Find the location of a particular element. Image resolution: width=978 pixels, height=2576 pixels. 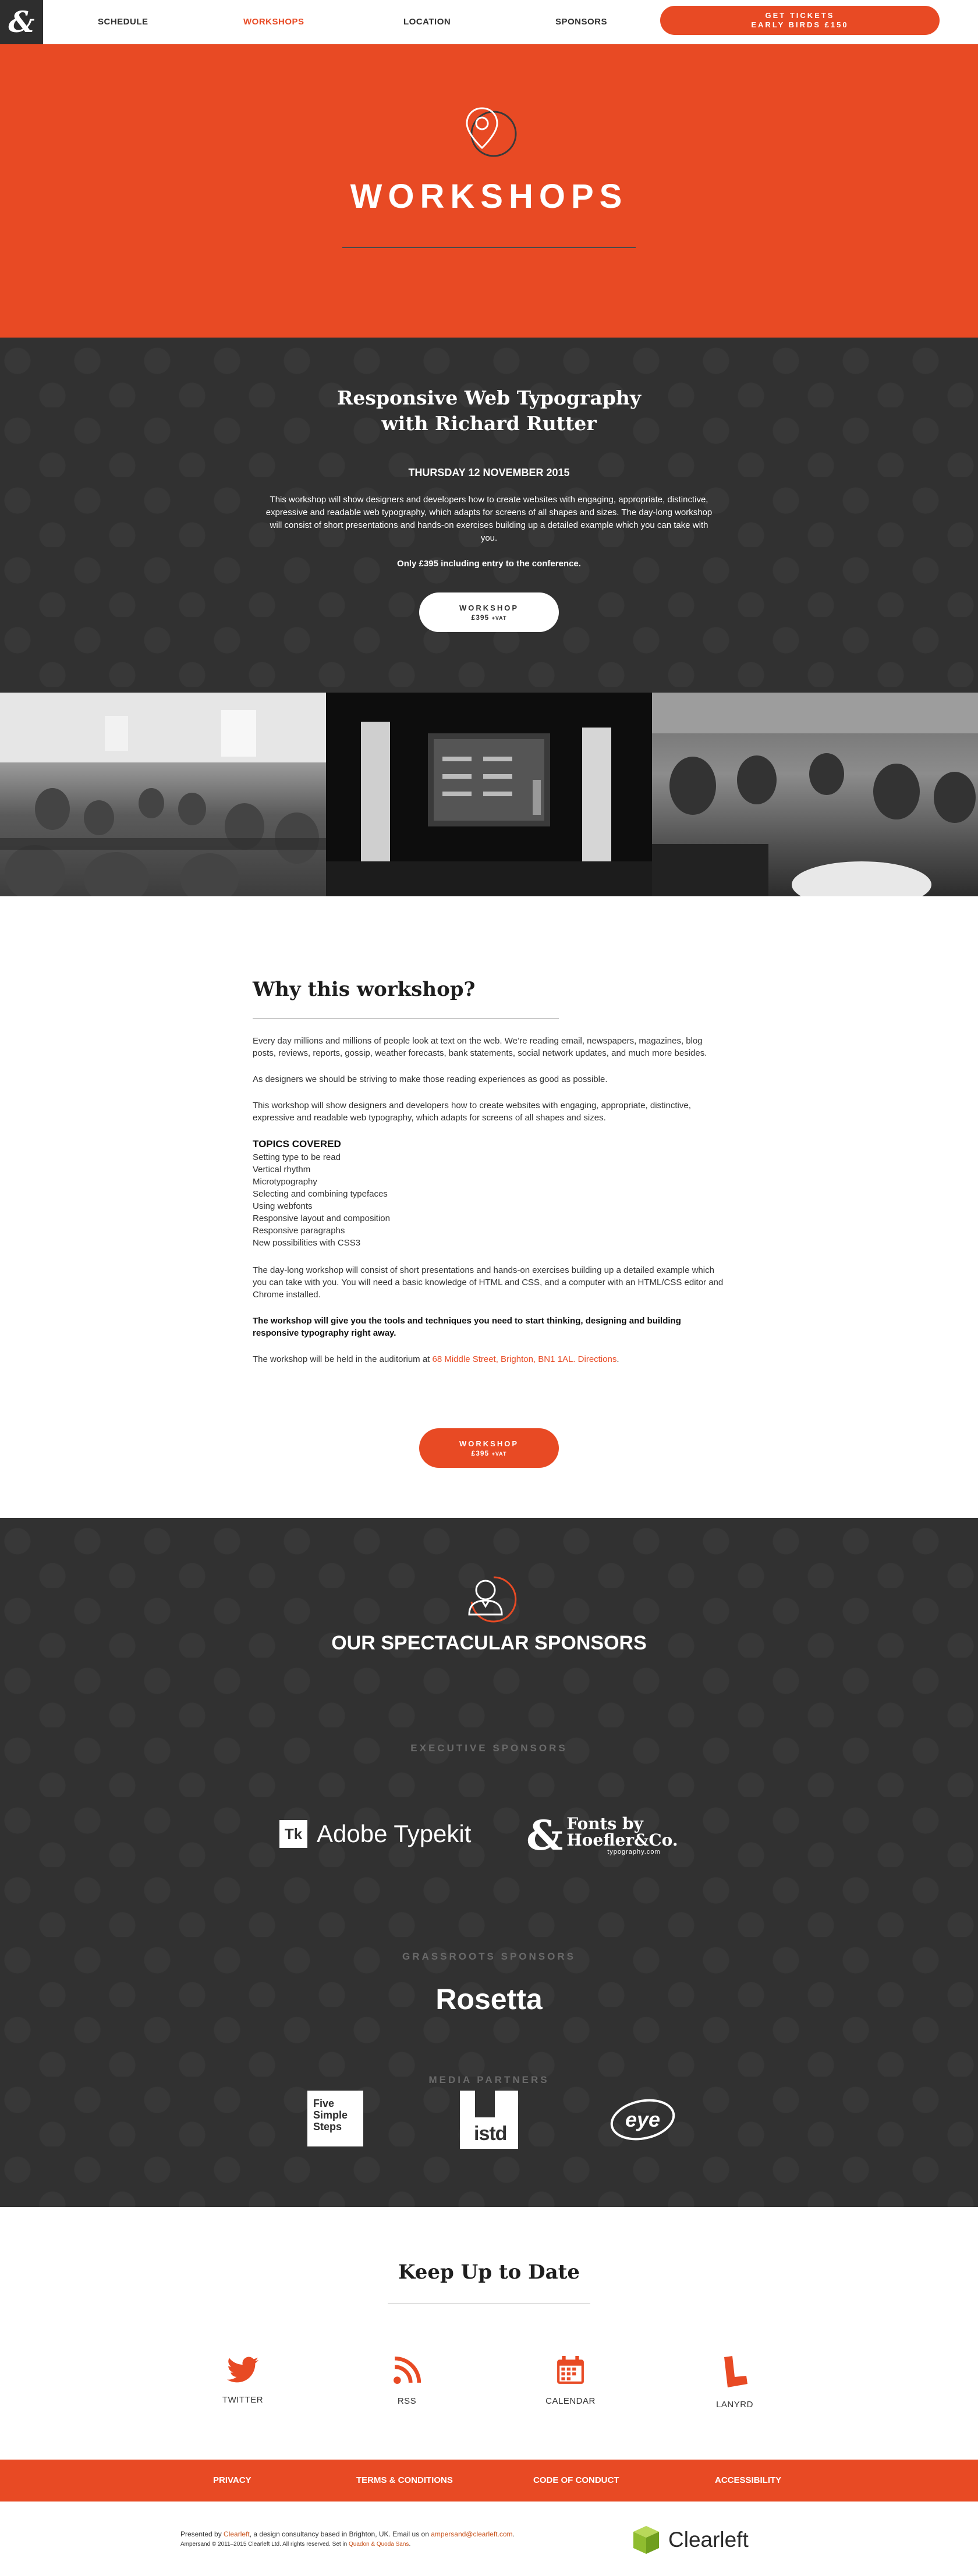

calendar-icon is located at coordinates (570, 2370).